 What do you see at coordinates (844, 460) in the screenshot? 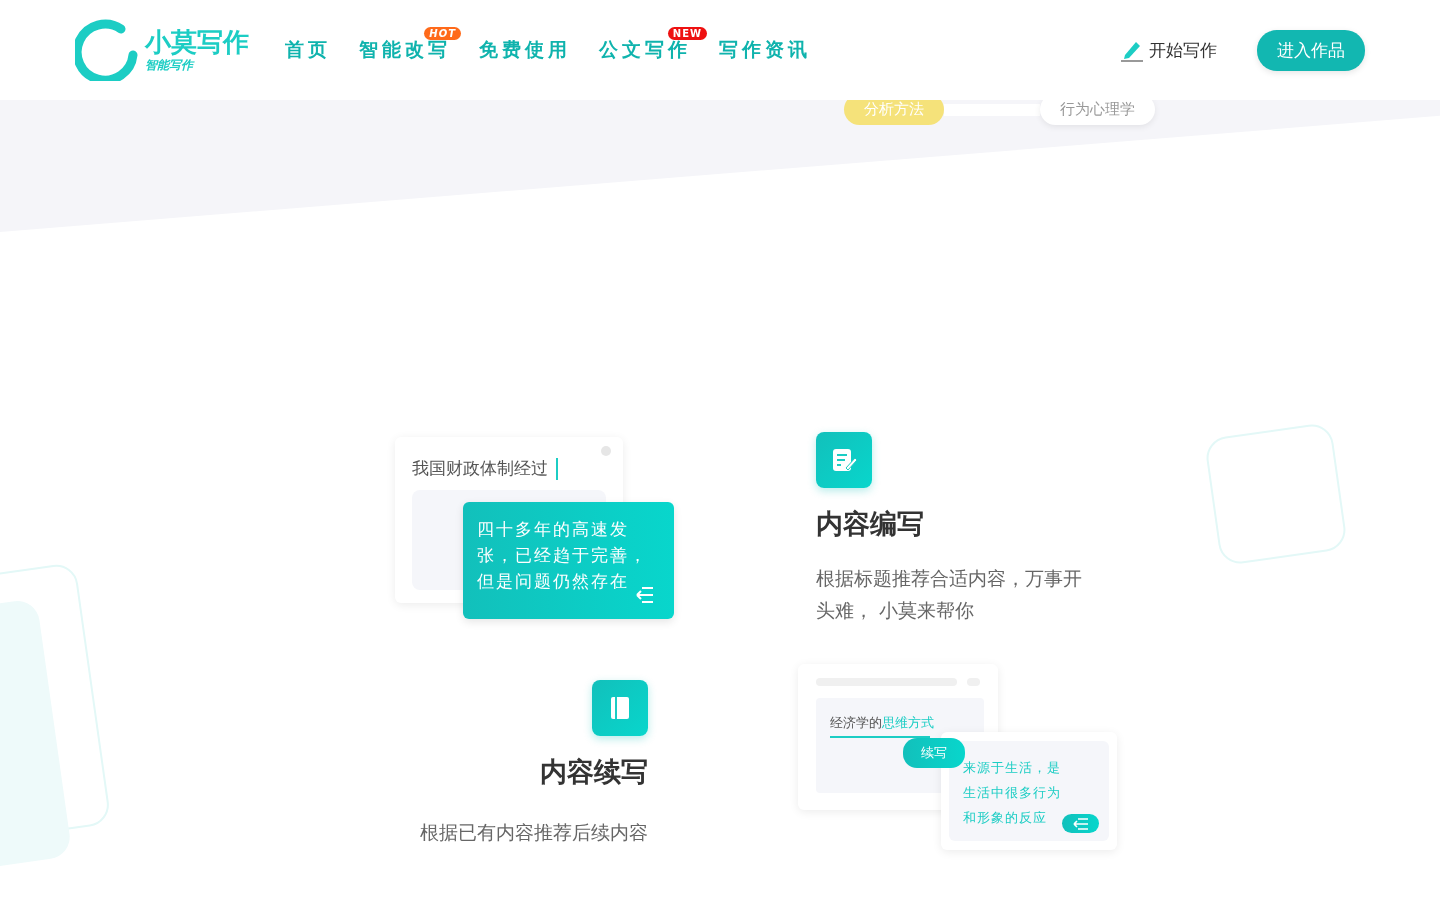
I see `edit-document-icon` at bounding box center [844, 460].